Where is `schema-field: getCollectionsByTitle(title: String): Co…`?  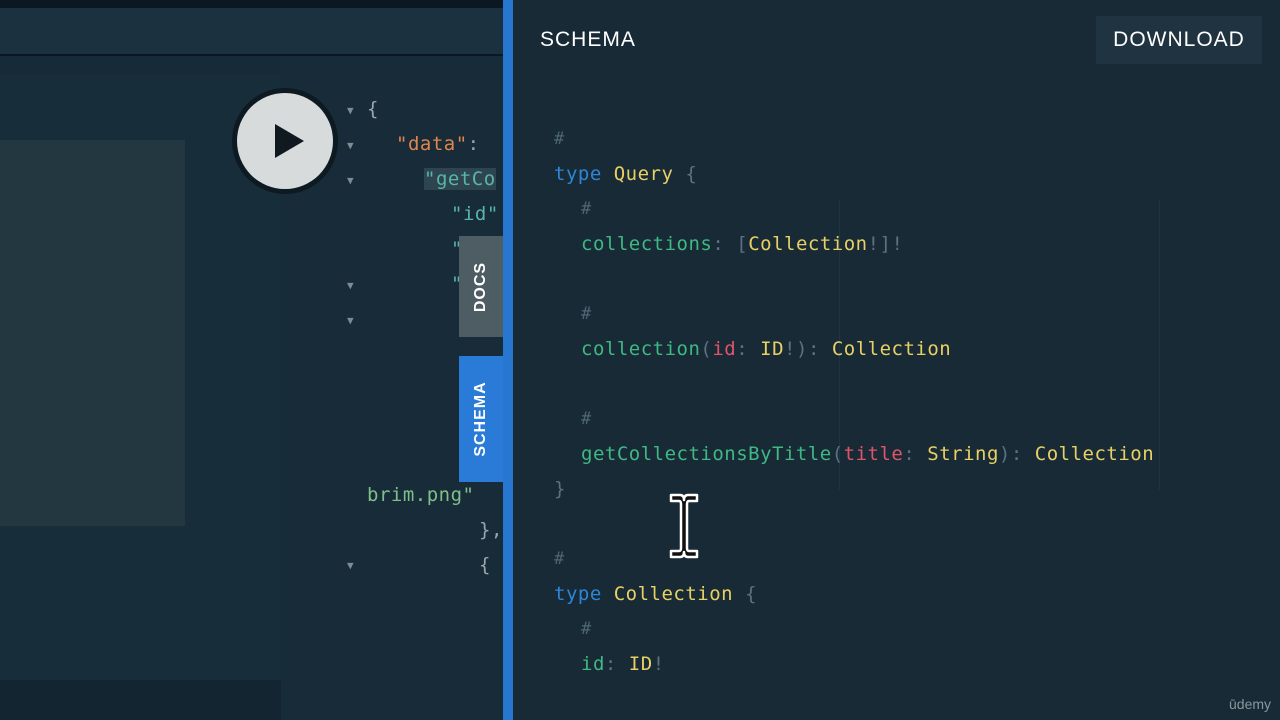
schema-field: getCollectionsByTitle(title: String): Co… is located at coordinates (867, 454).